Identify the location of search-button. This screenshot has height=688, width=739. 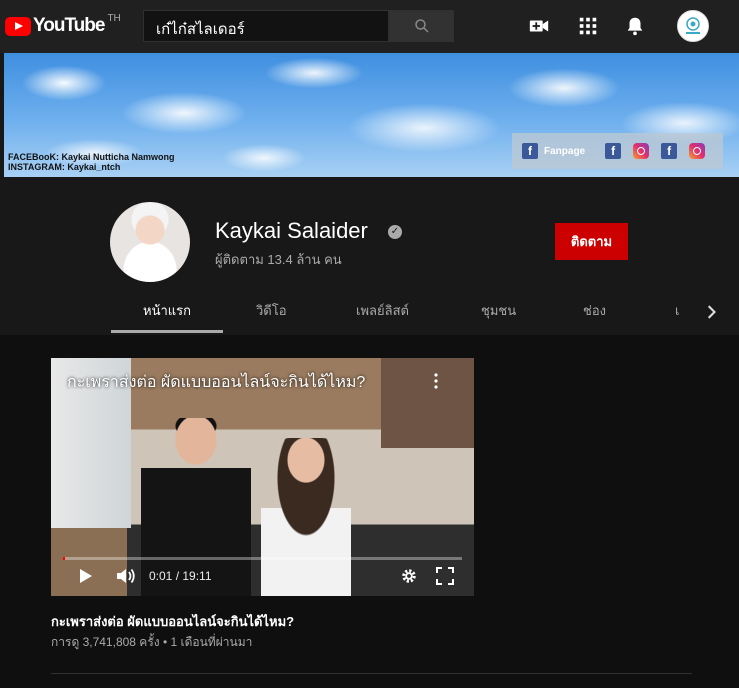
(421, 26).